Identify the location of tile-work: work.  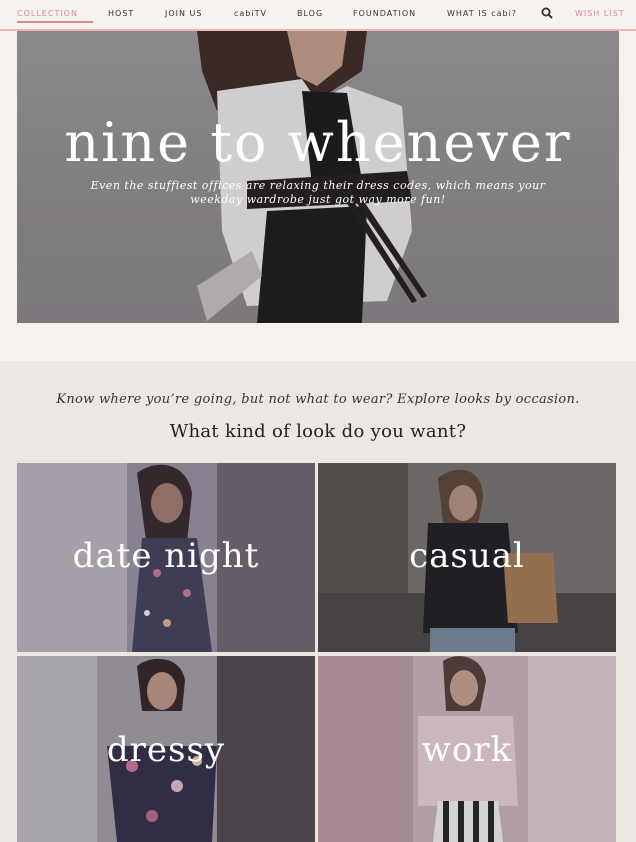
(467, 749).